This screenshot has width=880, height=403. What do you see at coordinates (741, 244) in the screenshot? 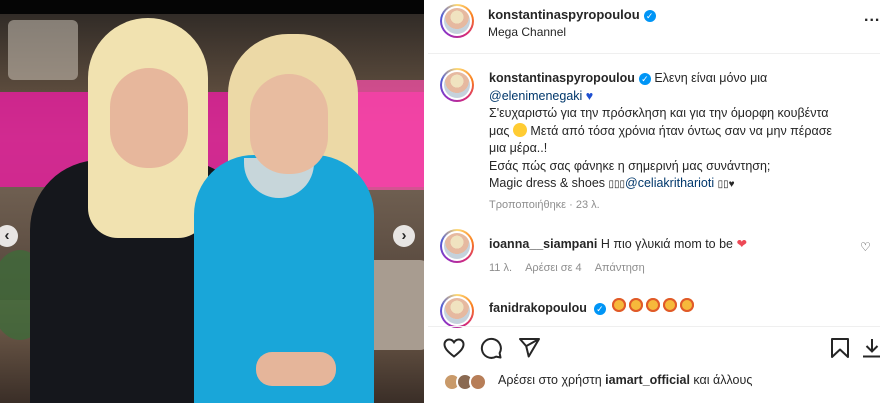
I see `red-heart-icon: ❤` at bounding box center [741, 244].